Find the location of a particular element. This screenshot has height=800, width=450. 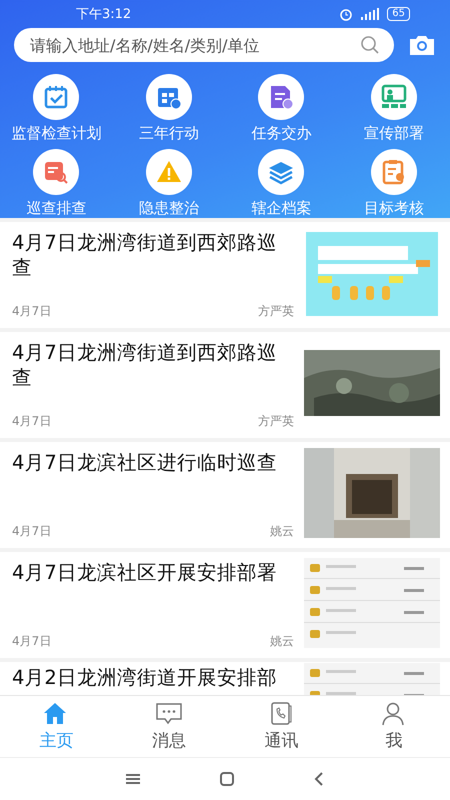

tab-button: 我 is located at coordinates (394, 726).